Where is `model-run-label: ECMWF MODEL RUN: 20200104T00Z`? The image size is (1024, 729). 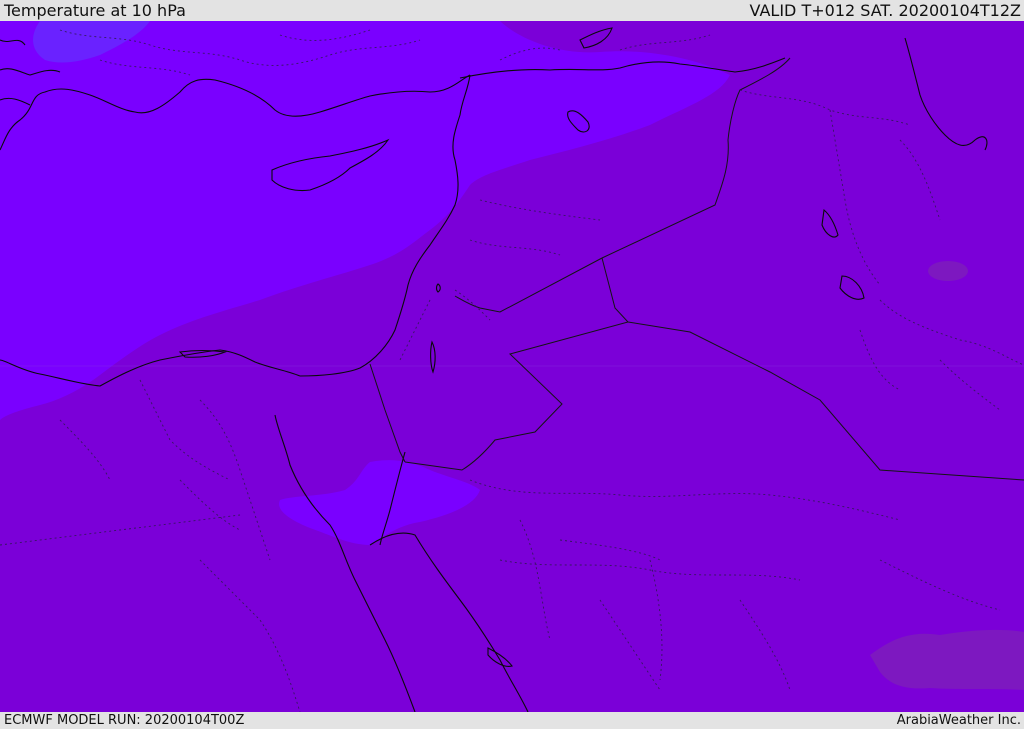 model-run-label: ECMWF MODEL RUN: 20200104T00Z is located at coordinates (124, 720).